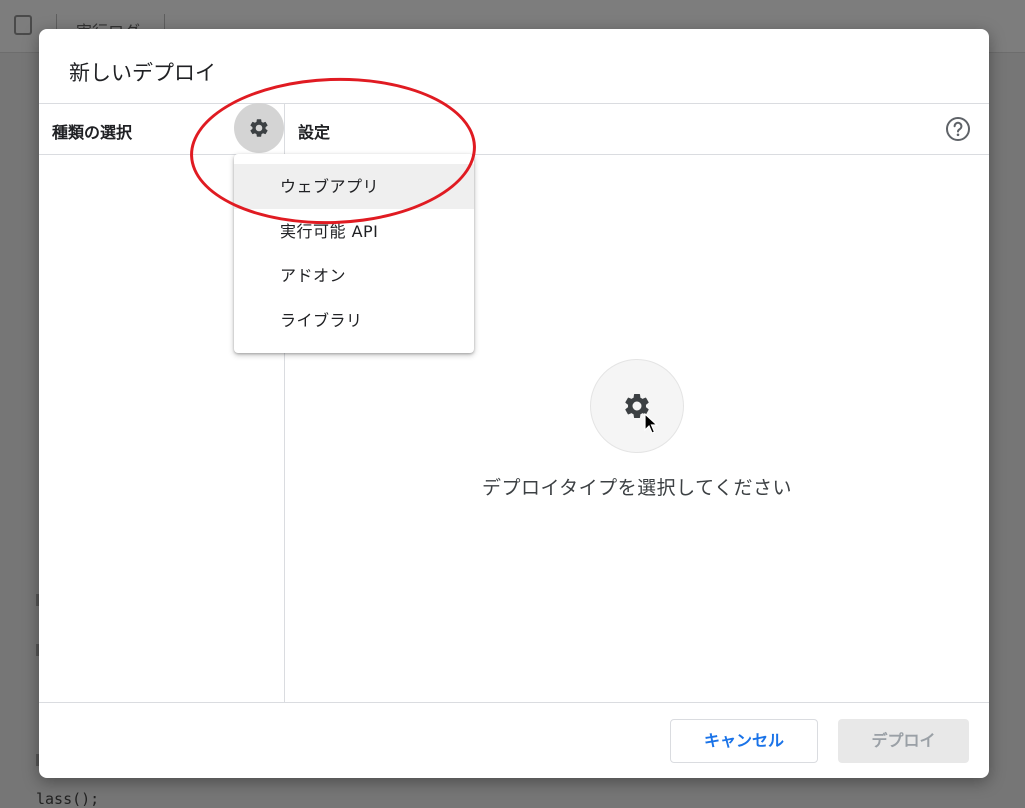 The height and width of the screenshot is (808, 1025). Describe the element at coordinates (68, 799) in the screenshot. I see `code-line: lass();` at that location.